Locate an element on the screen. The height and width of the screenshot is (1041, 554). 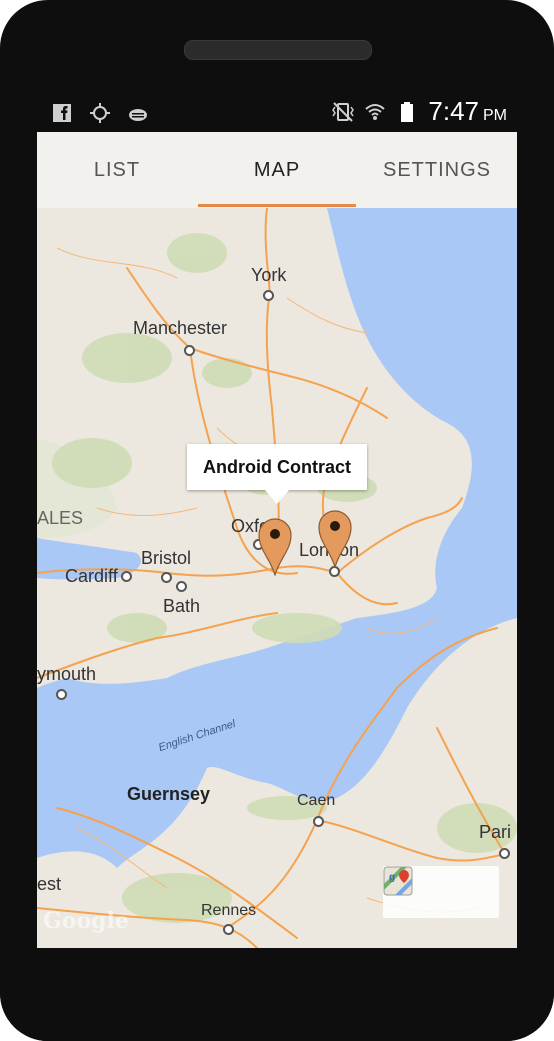
label-wales: ALES is located at coordinates (60, 518).